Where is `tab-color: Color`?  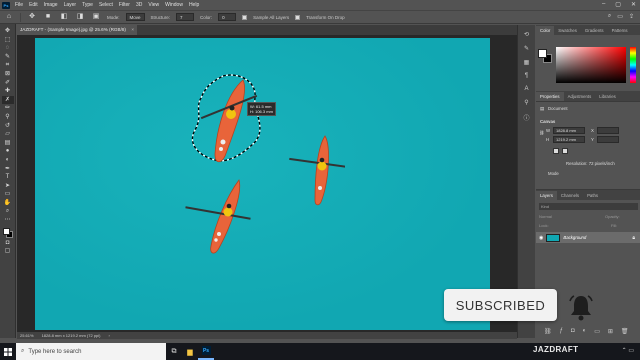 tab-color: Color is located at coordinates (545, 30).